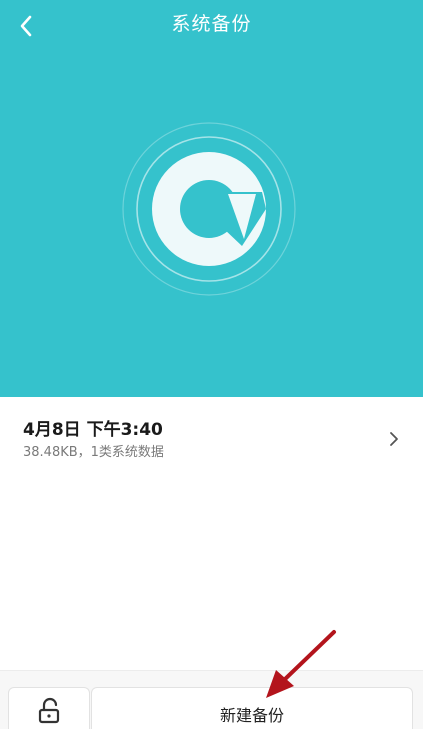  What do you see at coordinates (252, 708) in the screenshot?
I see `new-backup-button: 新建备份` at bounding box center [252, 708].